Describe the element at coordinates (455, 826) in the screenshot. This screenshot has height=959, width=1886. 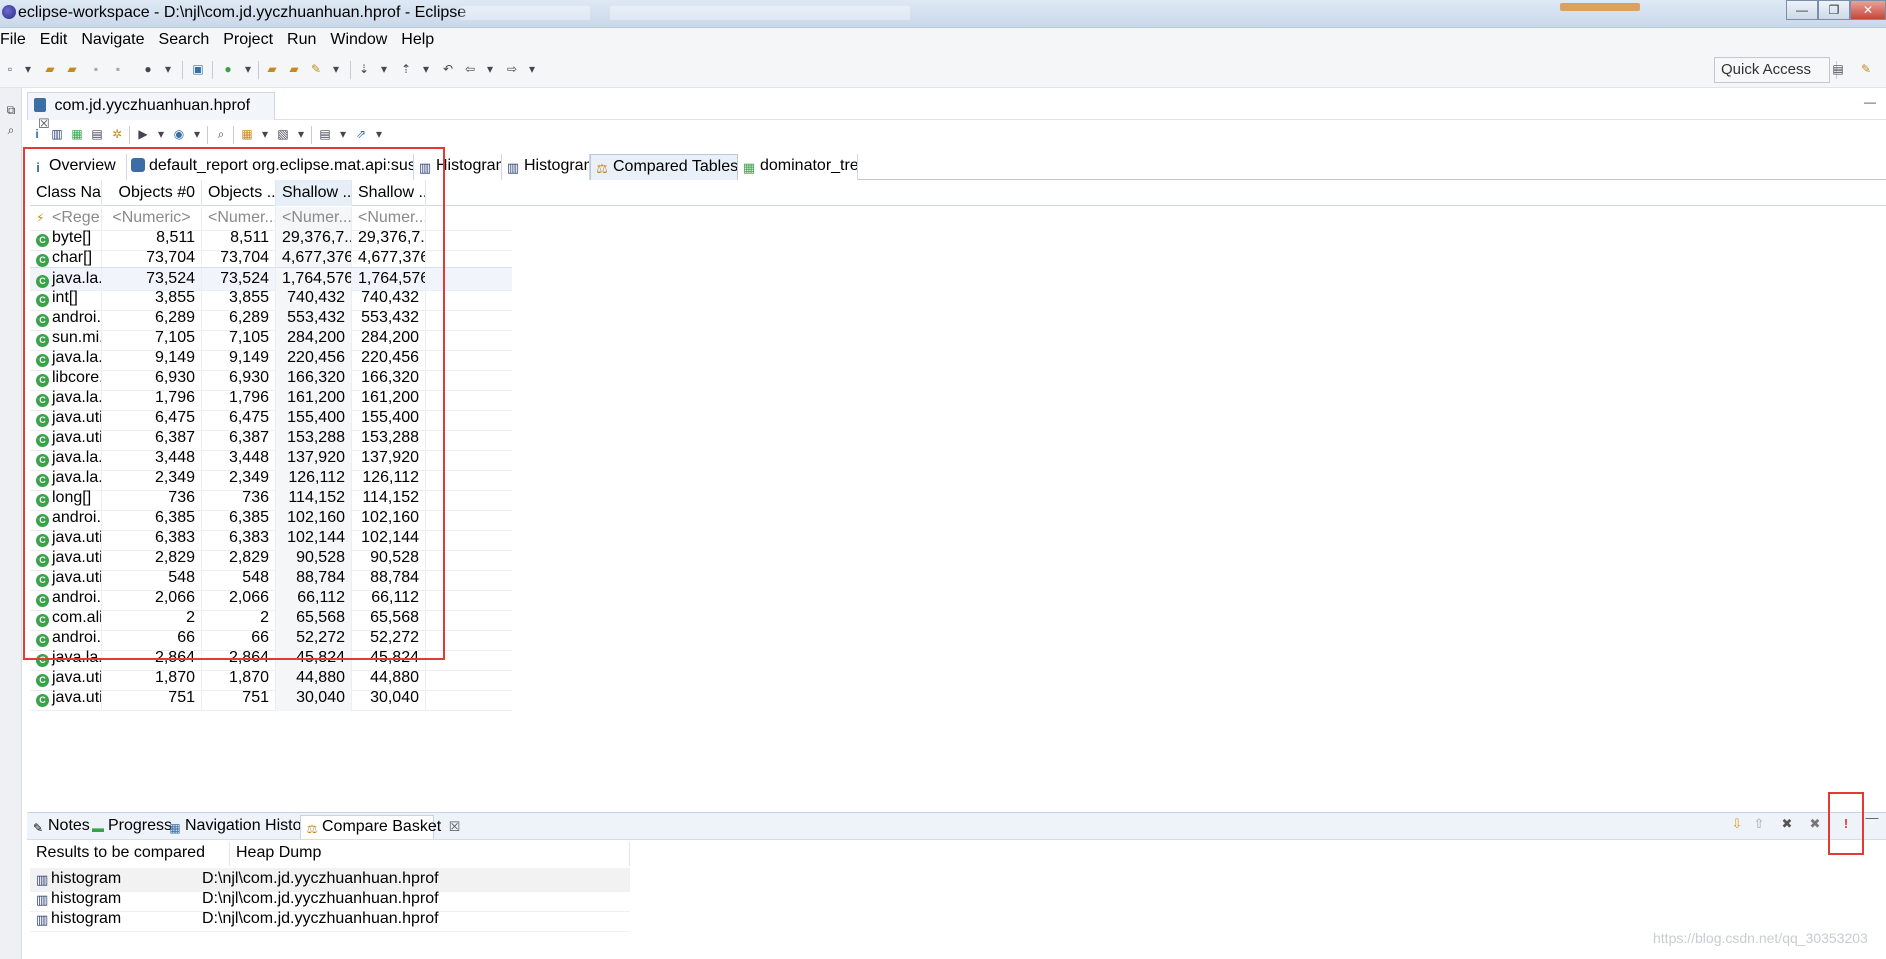
I see `close-tab-icon: ☒` at that location.